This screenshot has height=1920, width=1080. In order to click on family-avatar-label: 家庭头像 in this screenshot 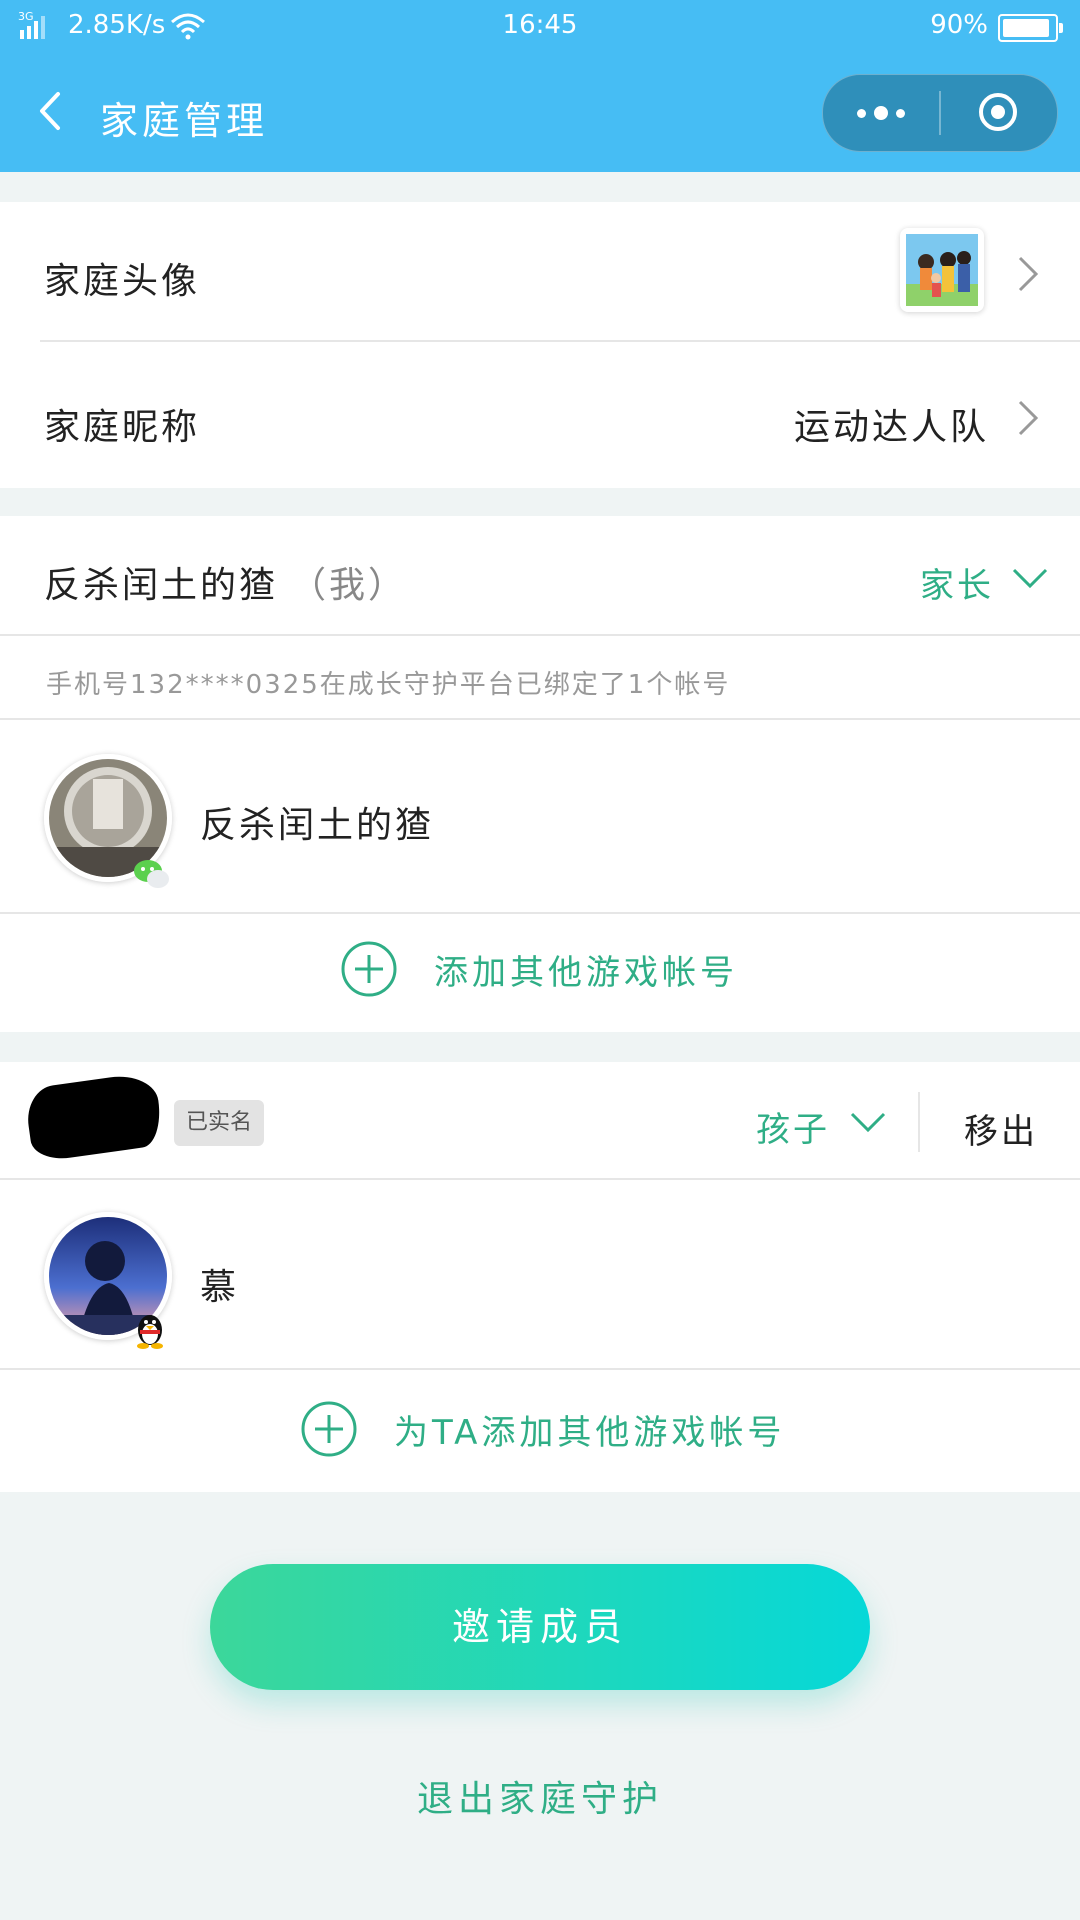, I will do `click(122, 281)`.